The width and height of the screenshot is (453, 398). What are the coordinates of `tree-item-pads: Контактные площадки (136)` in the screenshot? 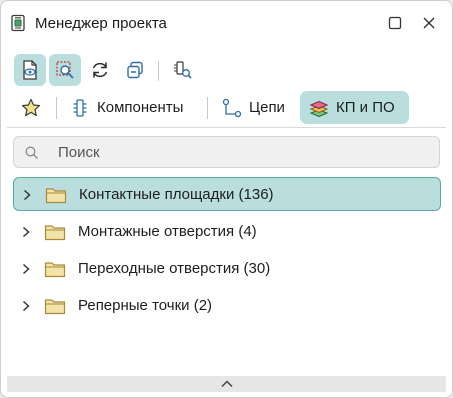 It's located at (227, 194).